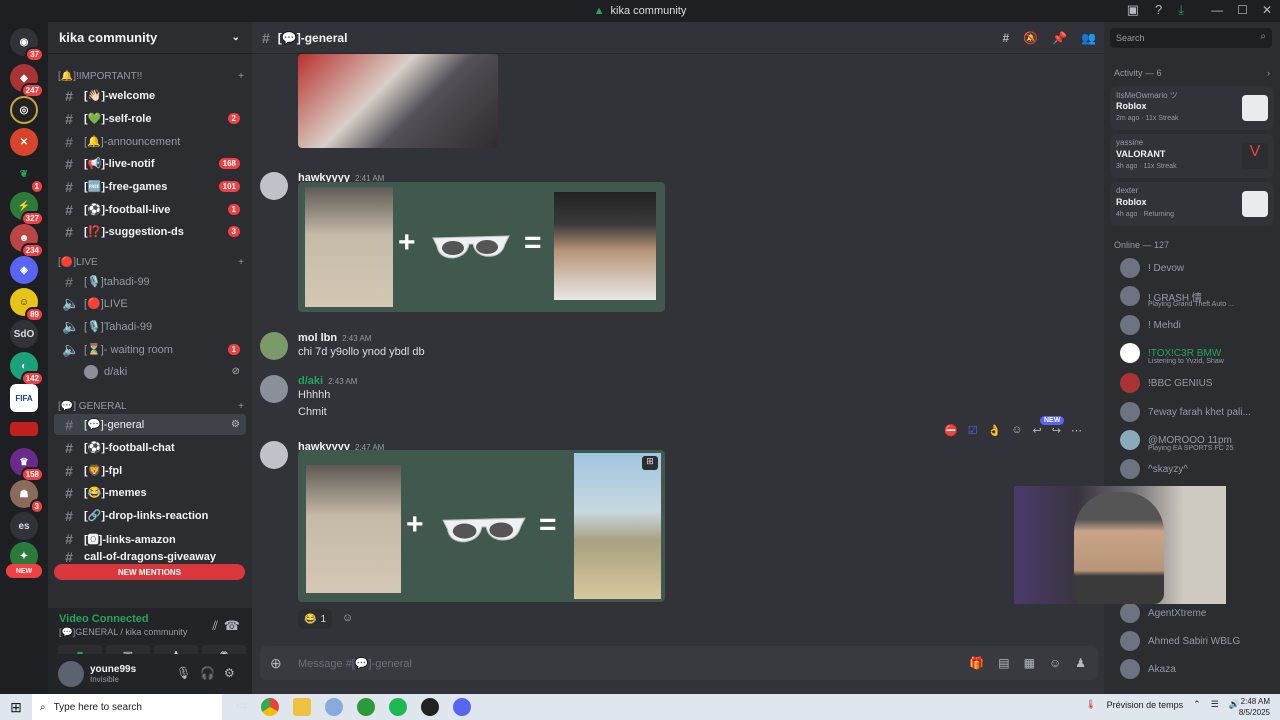  I want to click on file-explorer-icon, so click(302, 707).